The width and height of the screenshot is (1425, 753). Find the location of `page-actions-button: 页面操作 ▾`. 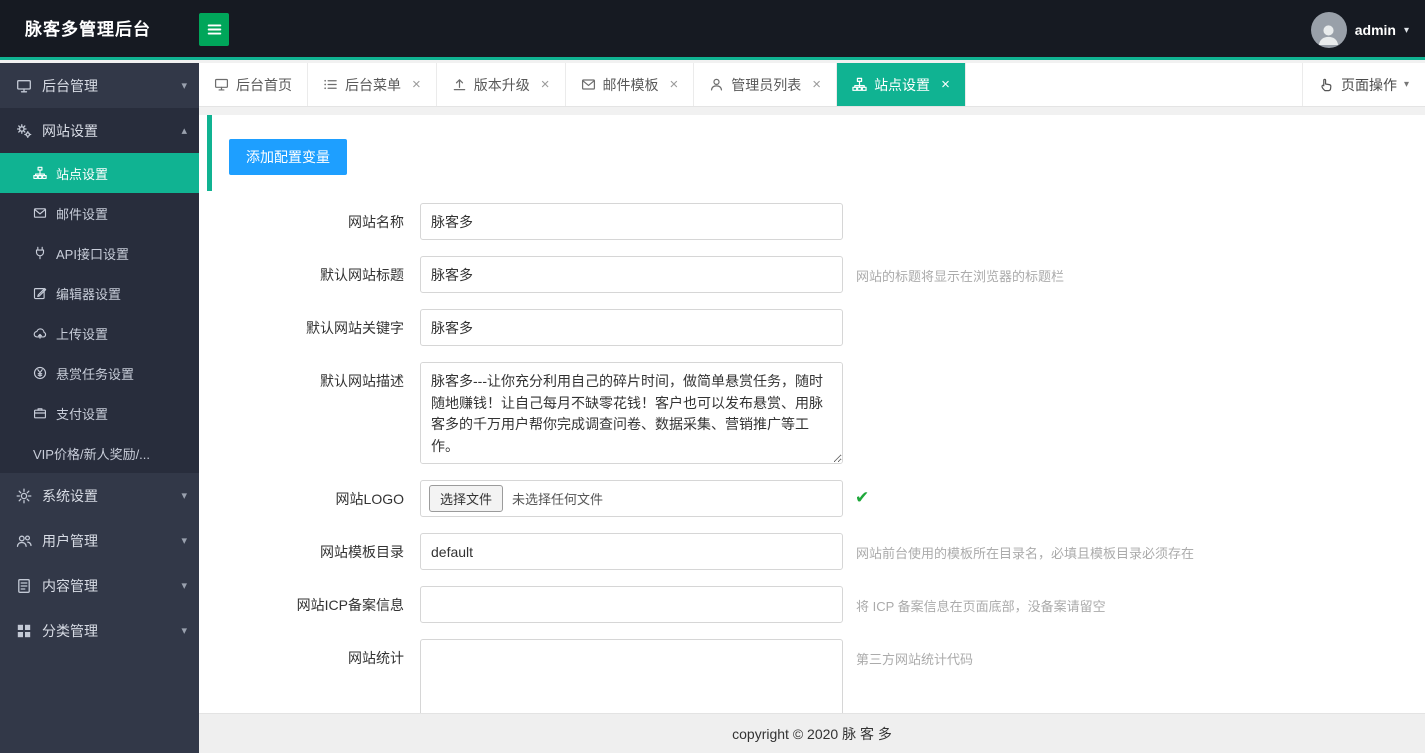

page-actions-button: 页面操作 ▾ is located at coordinates (1363, 84).